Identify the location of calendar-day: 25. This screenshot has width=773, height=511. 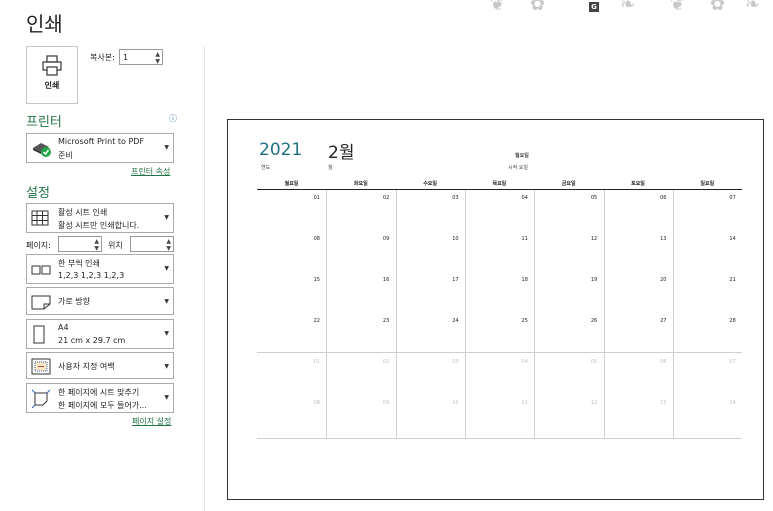
(524, 321).